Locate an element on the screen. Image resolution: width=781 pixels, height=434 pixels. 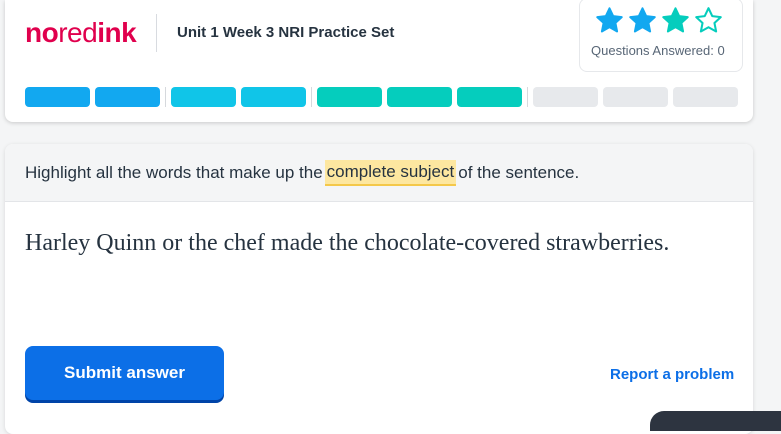
instruction-text: Highlight all the words that make up the is located at coordinates (174, 172).